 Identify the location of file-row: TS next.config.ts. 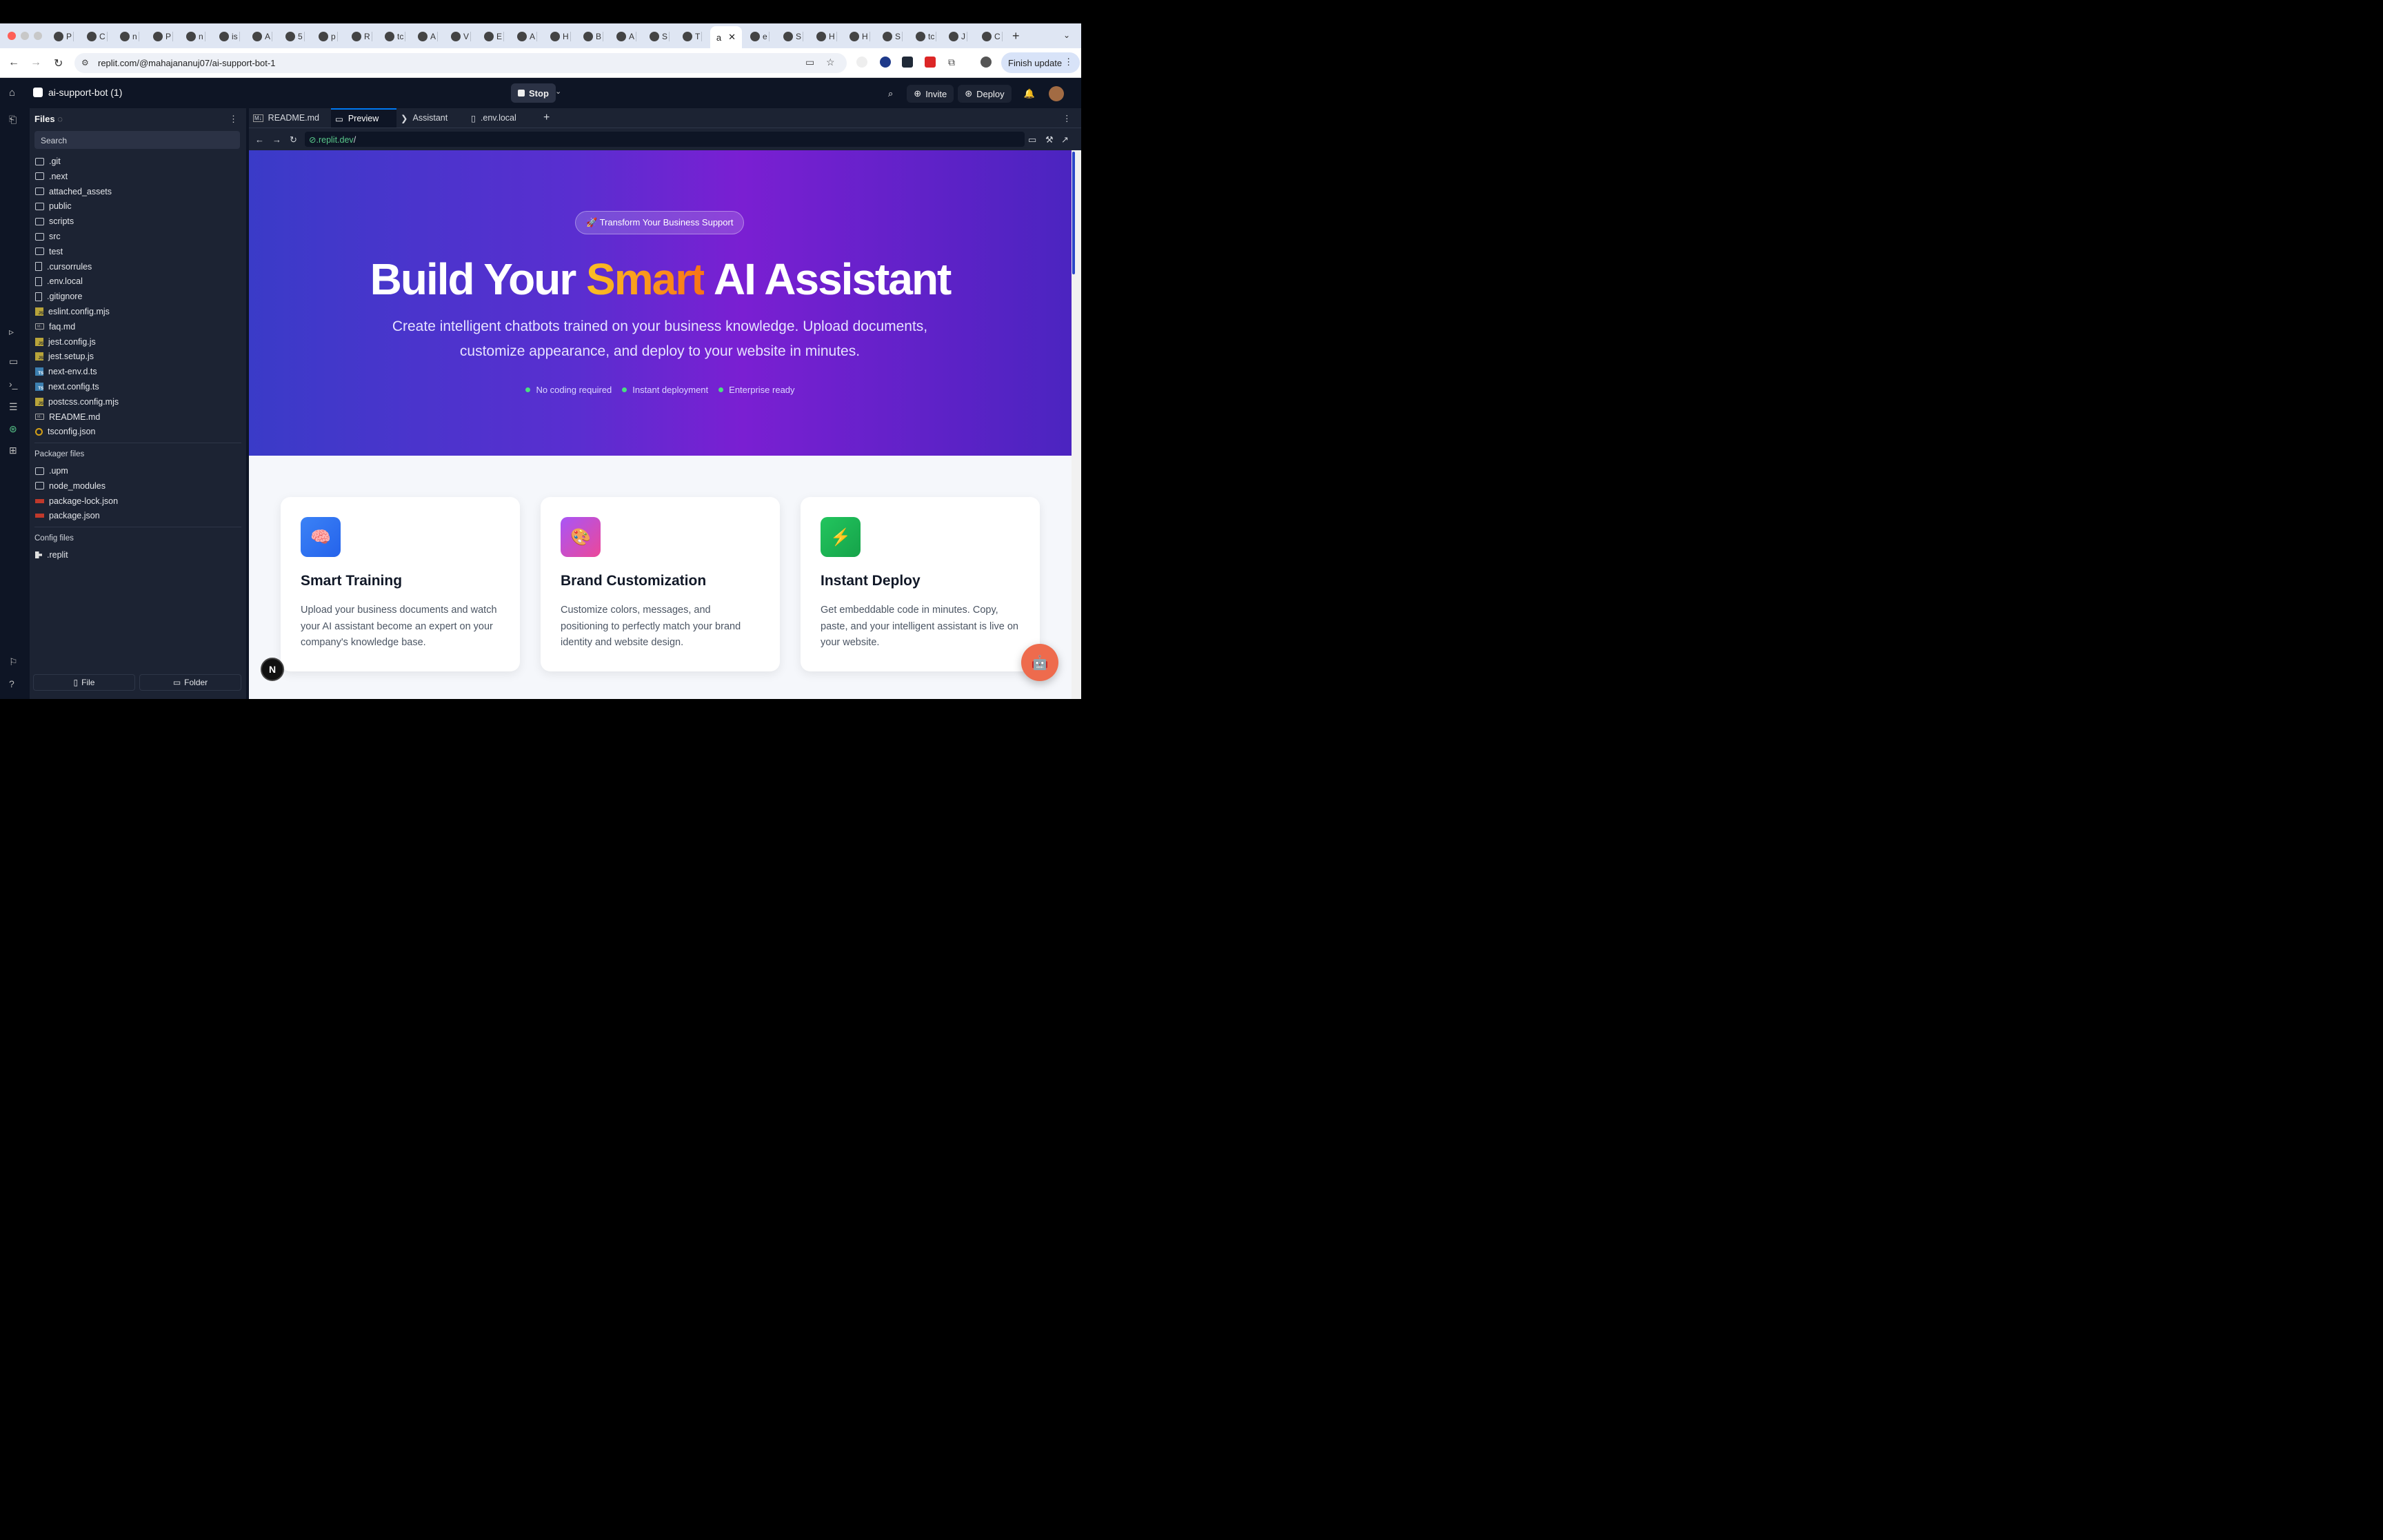
(67, 387).